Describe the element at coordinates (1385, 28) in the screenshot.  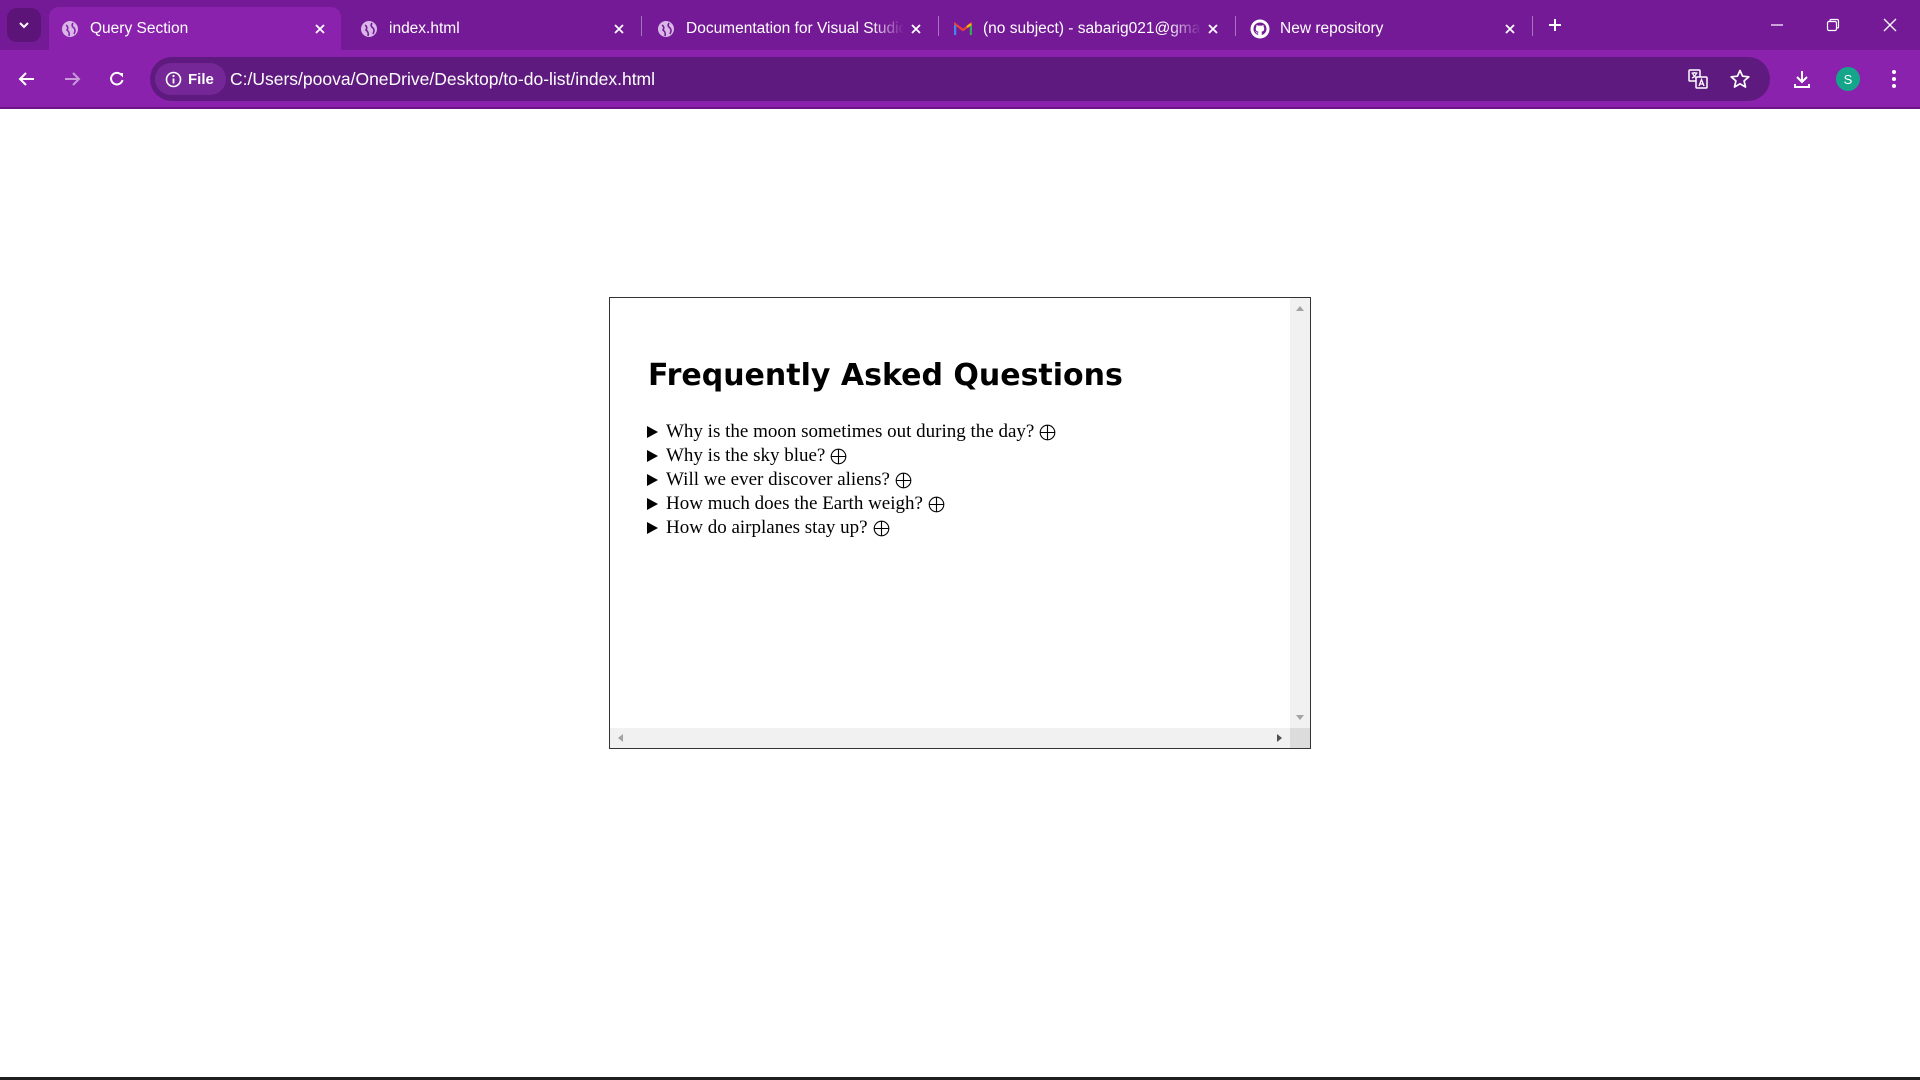
I see `tab-new-repository: New repository` at that location.